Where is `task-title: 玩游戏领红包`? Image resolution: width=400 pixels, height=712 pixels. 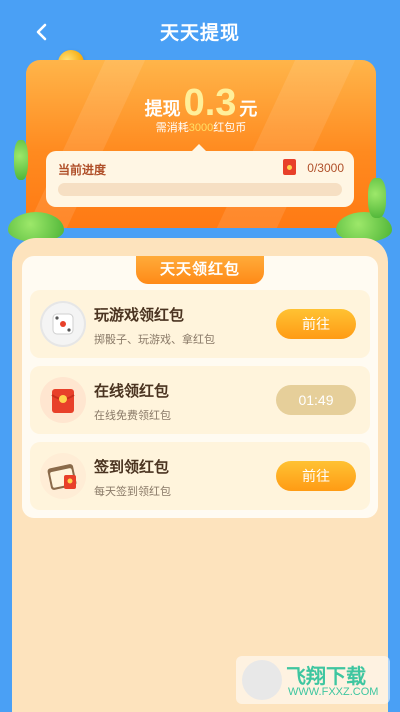
task-title: 玩游戏领红包 is located at coordinates (139, 315).